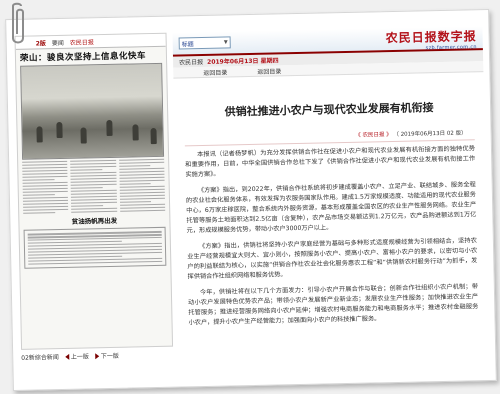 This screenshot has width=500, height=394. I want to click on brand-name: 农民日报数字报, so click(431, 37).